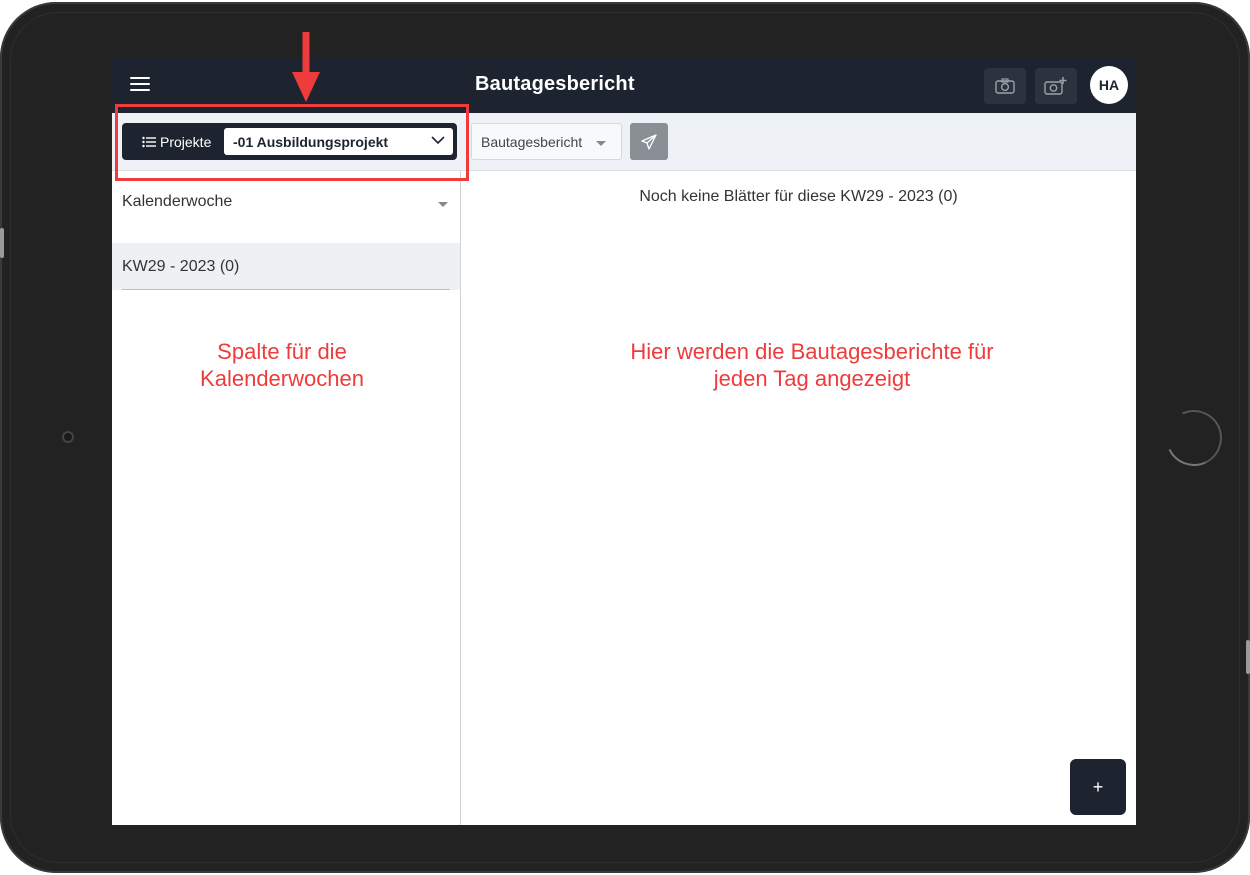 The image size is (1250, 875). Describe the element at coordinates (68, 437) in the screenshot. I see `front-camera` at that location.